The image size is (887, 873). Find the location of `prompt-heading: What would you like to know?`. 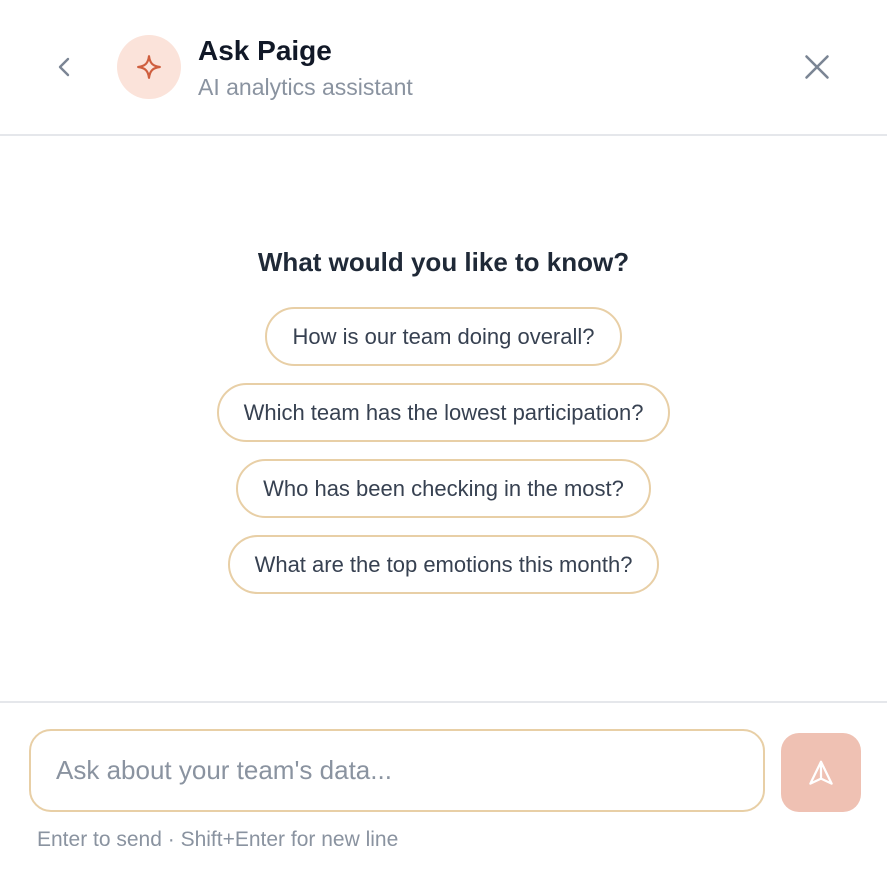

prompt-heading: What would you like to know? is located at coordinates (443, 262).